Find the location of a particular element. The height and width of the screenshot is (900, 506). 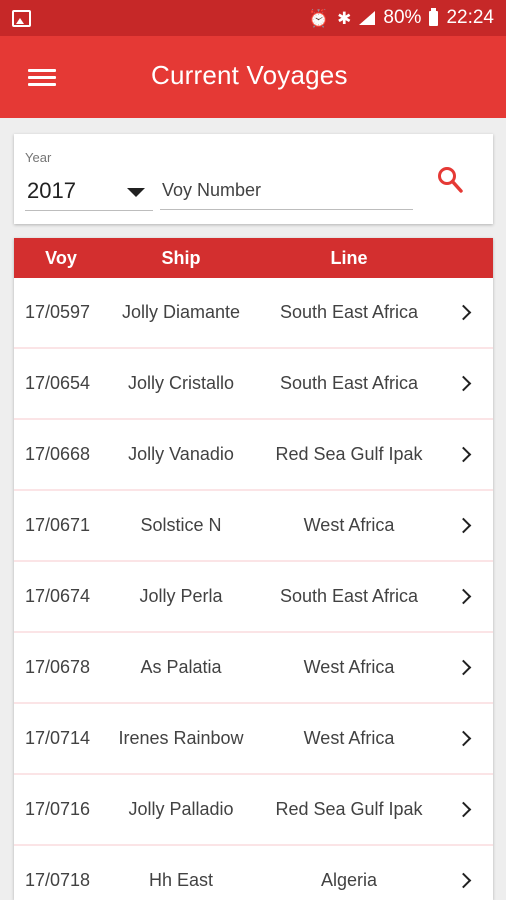

ship-cell: Irenes Rainbow is located at coordinates (181, 738).